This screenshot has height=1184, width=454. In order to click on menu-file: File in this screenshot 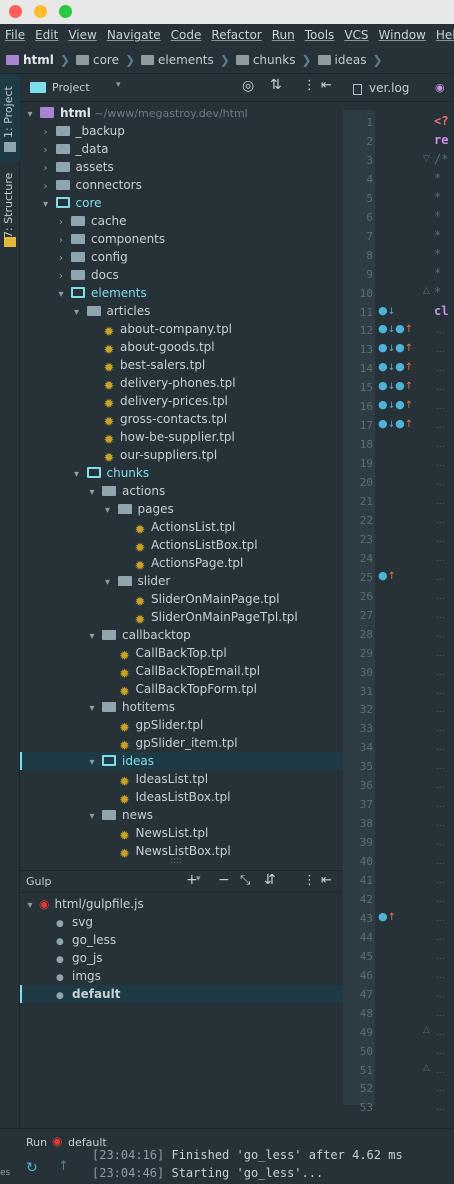, I will do `click(15, 33)`.